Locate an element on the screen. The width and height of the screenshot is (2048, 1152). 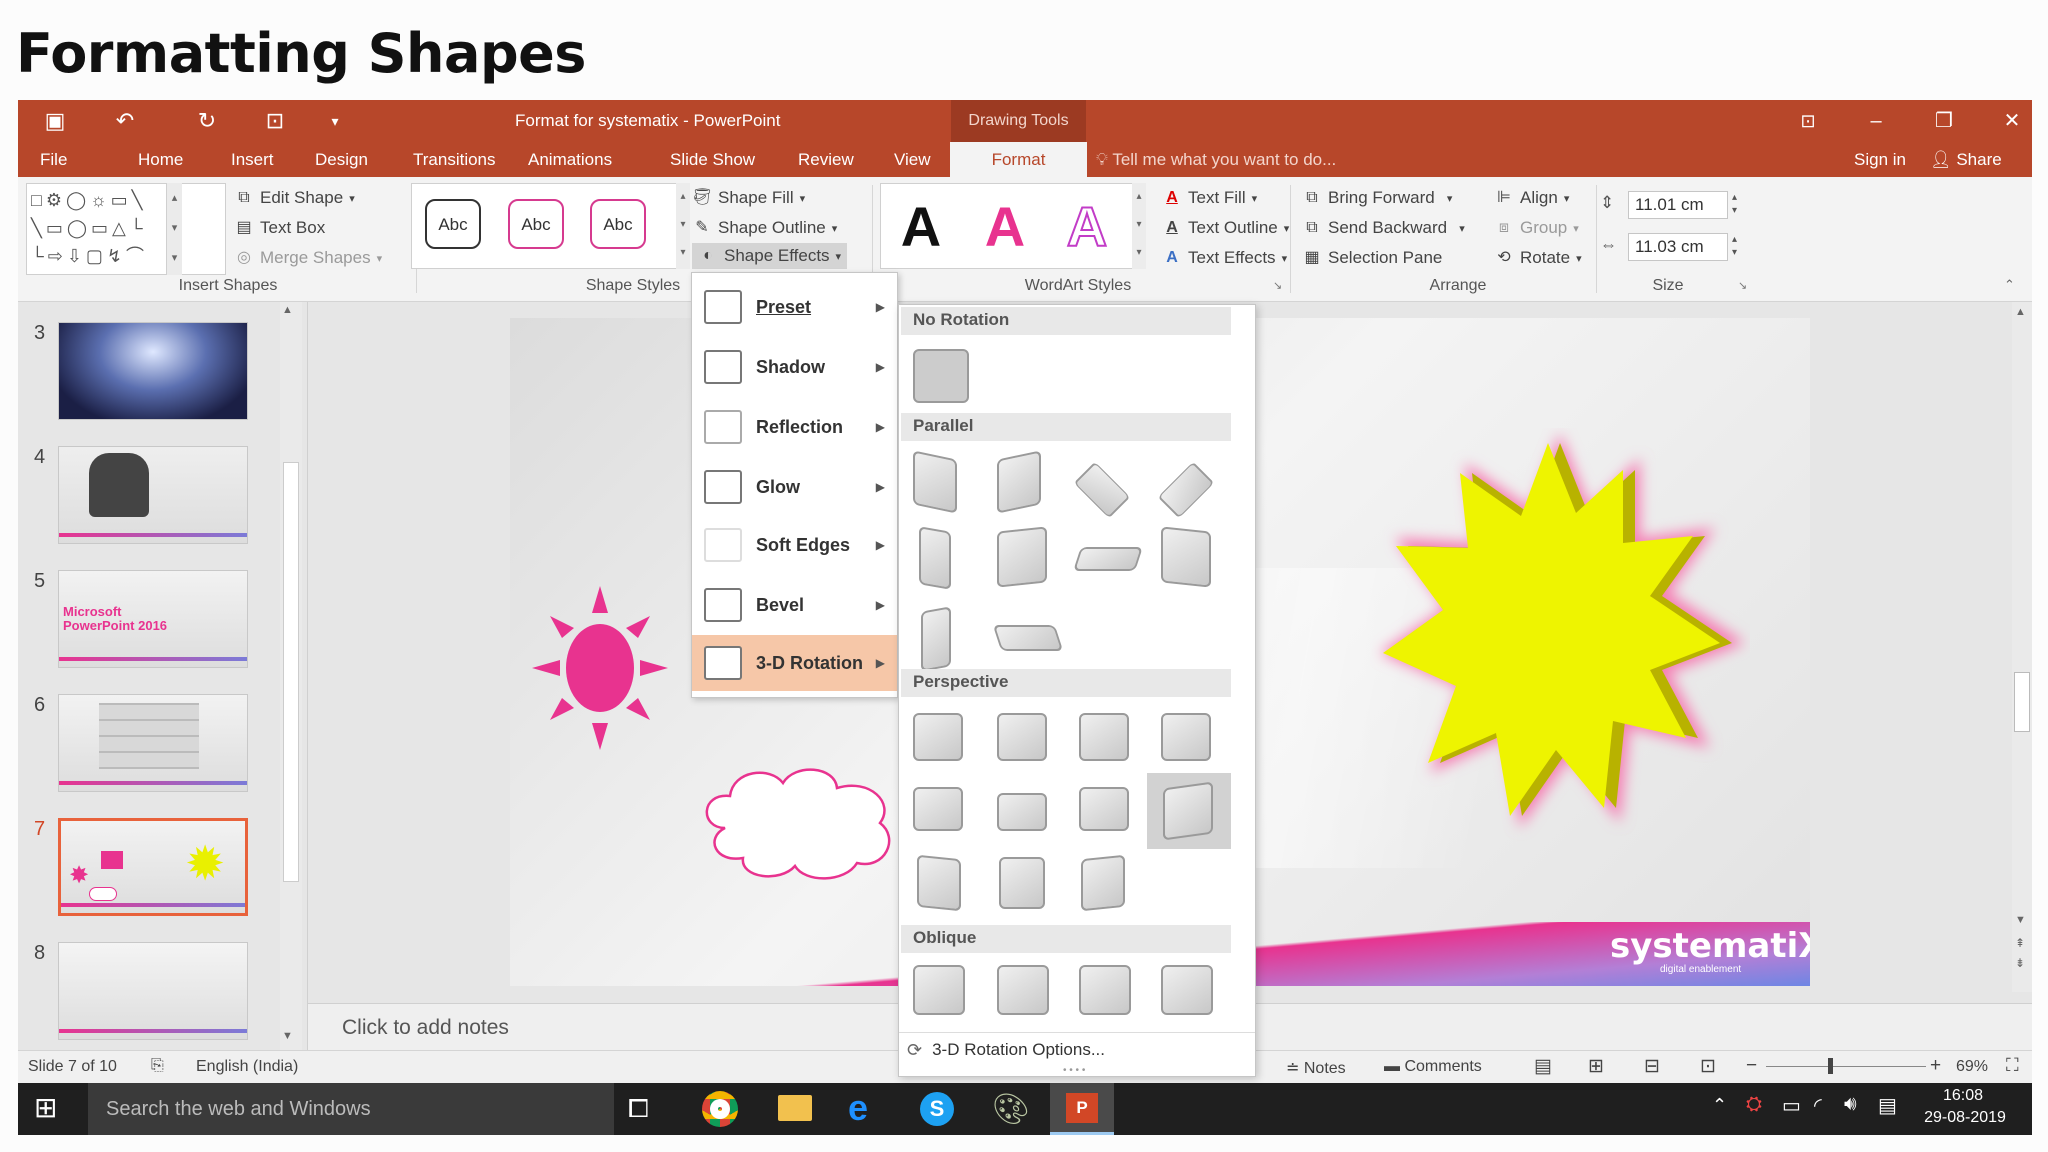
yellow-star-3d-shape is located at coordinates (1560, 638).